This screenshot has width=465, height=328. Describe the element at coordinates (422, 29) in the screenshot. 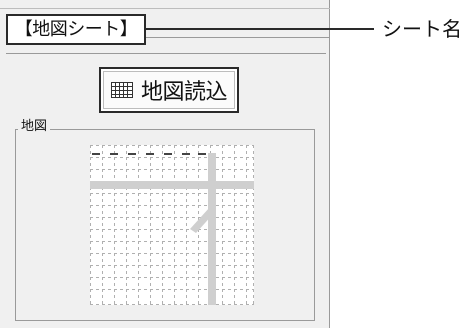

I see `callout-label: シート名` at that location.